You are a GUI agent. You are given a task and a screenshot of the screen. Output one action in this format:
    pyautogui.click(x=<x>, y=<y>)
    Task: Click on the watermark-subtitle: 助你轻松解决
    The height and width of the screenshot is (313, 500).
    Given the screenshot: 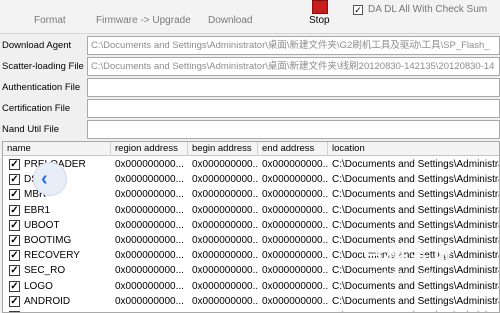 What is the action you would take?
    pyautogui.click(x=403, y=277)
    